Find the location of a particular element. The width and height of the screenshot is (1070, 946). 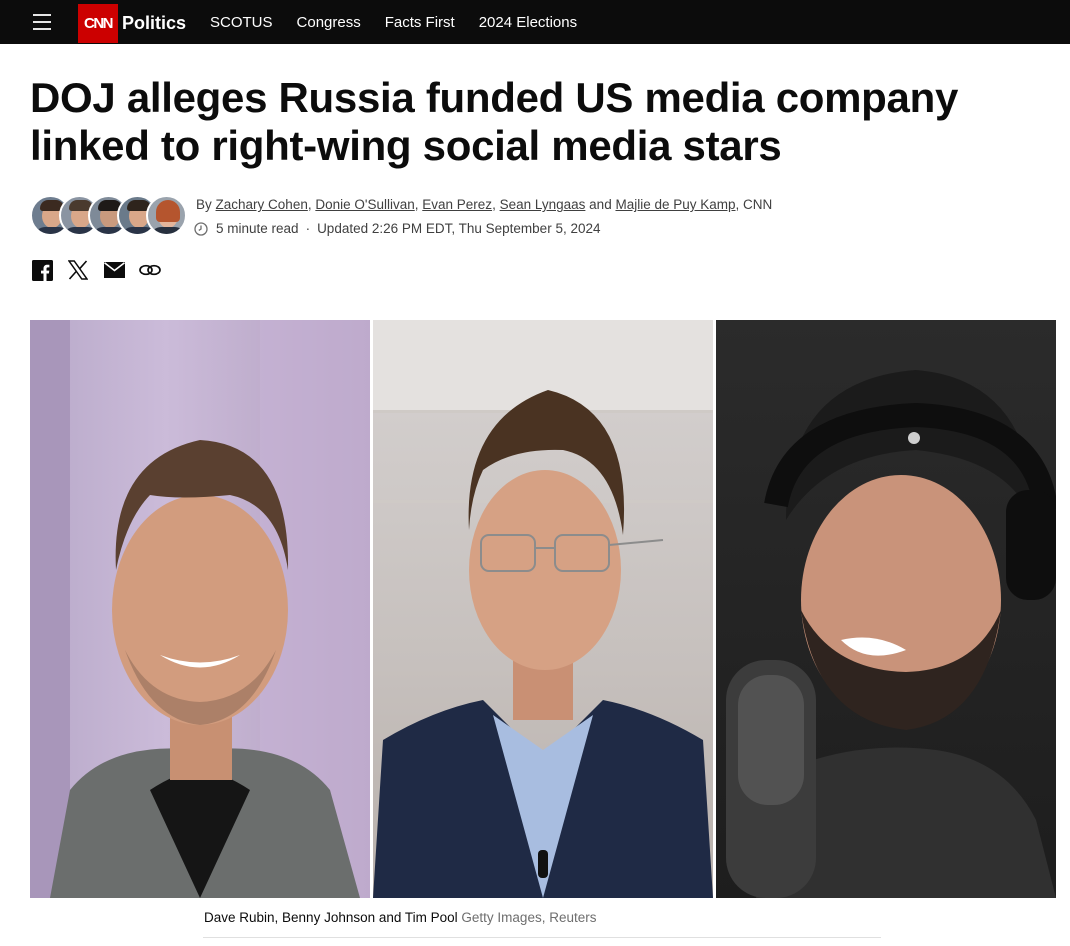

nav-link-2024-elections: 2024 Elections is located at coordinates (528, 22).